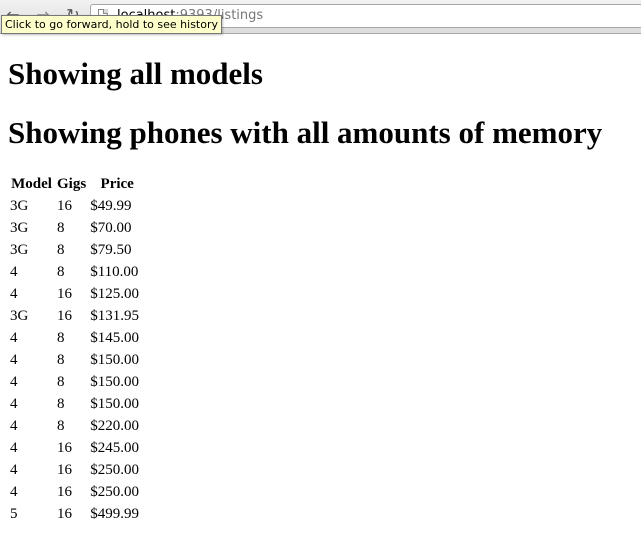 This screenshot has width=641, height=546. I want to click on table-row: 3G 8 $79.50, so click(77, 250).